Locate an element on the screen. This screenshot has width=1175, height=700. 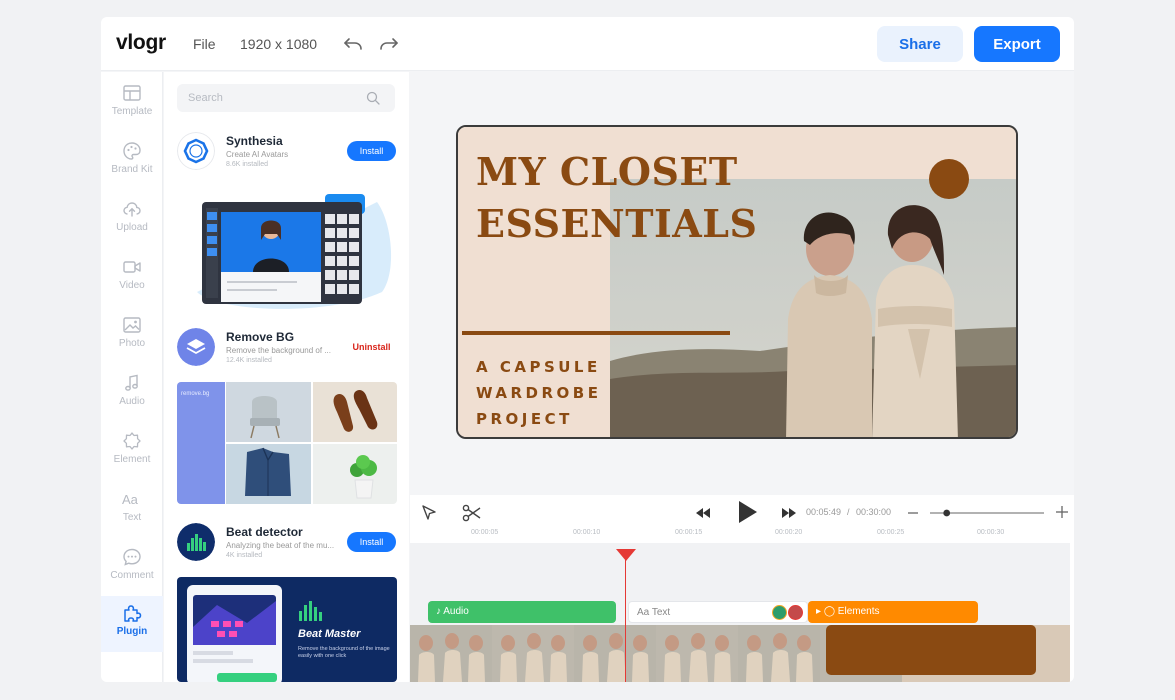
playhead-line is located at coordinates (625, 618).